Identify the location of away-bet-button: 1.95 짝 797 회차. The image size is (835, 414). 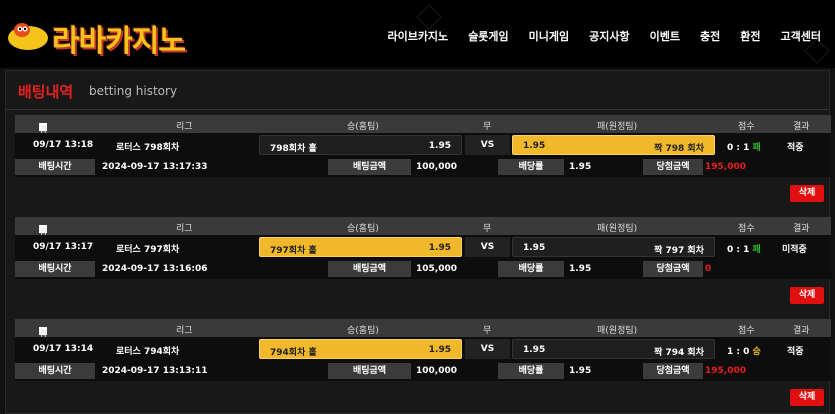
(613, 247).